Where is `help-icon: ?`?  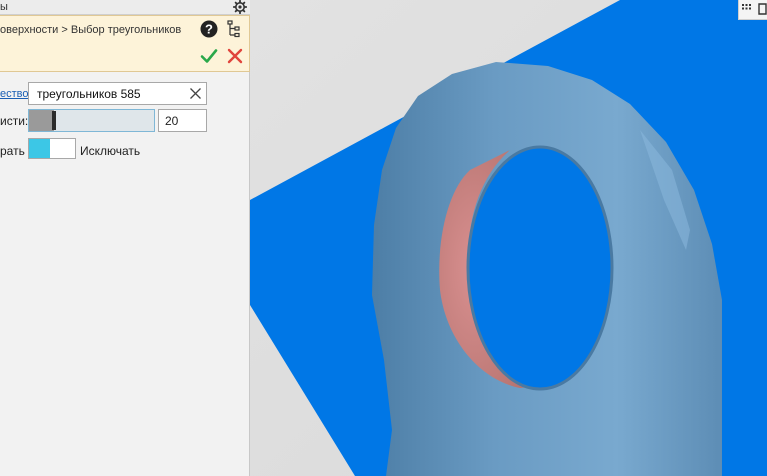
help-icon: ? is located at coordinates (209, 29).